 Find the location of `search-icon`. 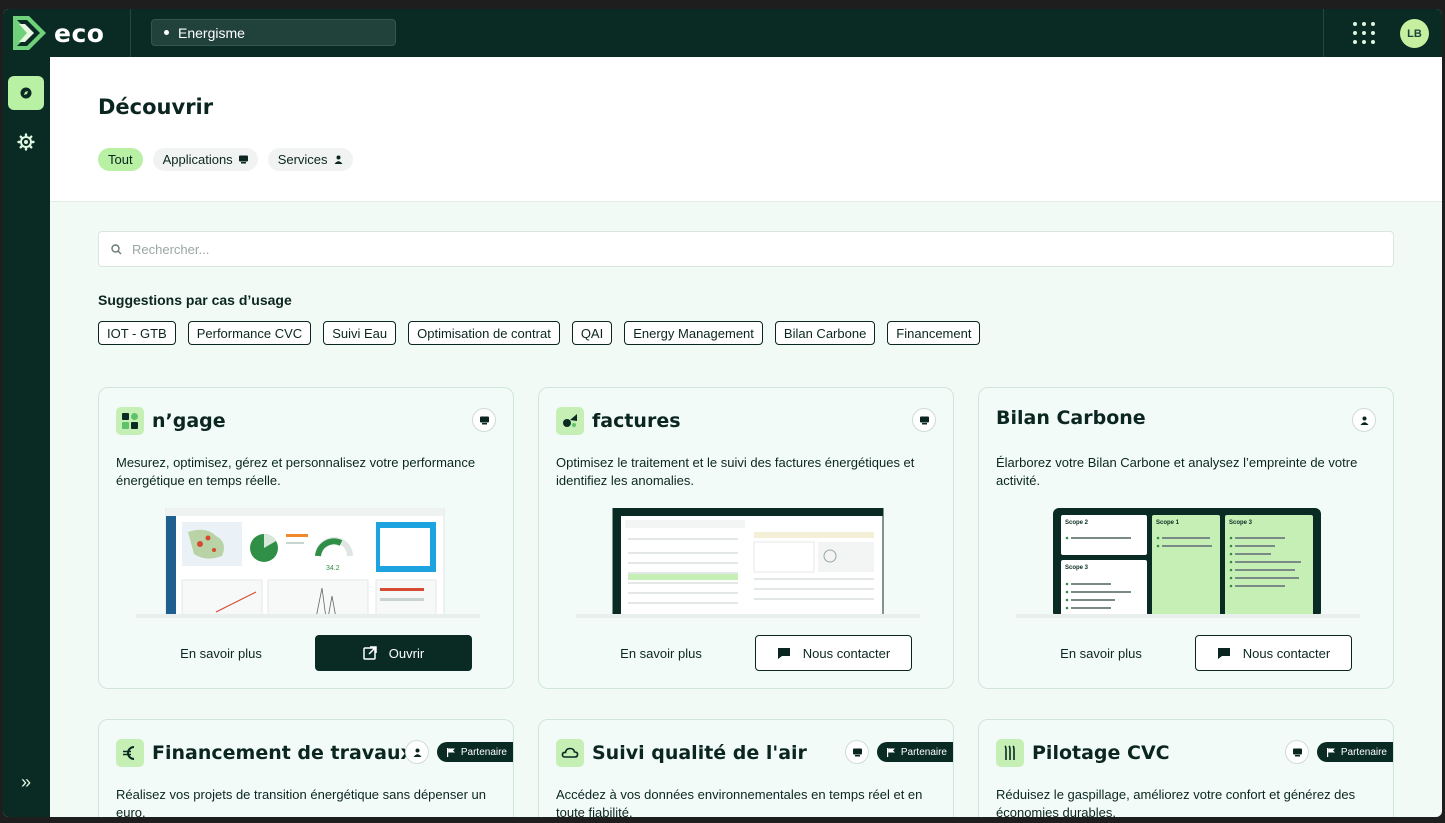

search-icon is located at coordinates (116, 248).